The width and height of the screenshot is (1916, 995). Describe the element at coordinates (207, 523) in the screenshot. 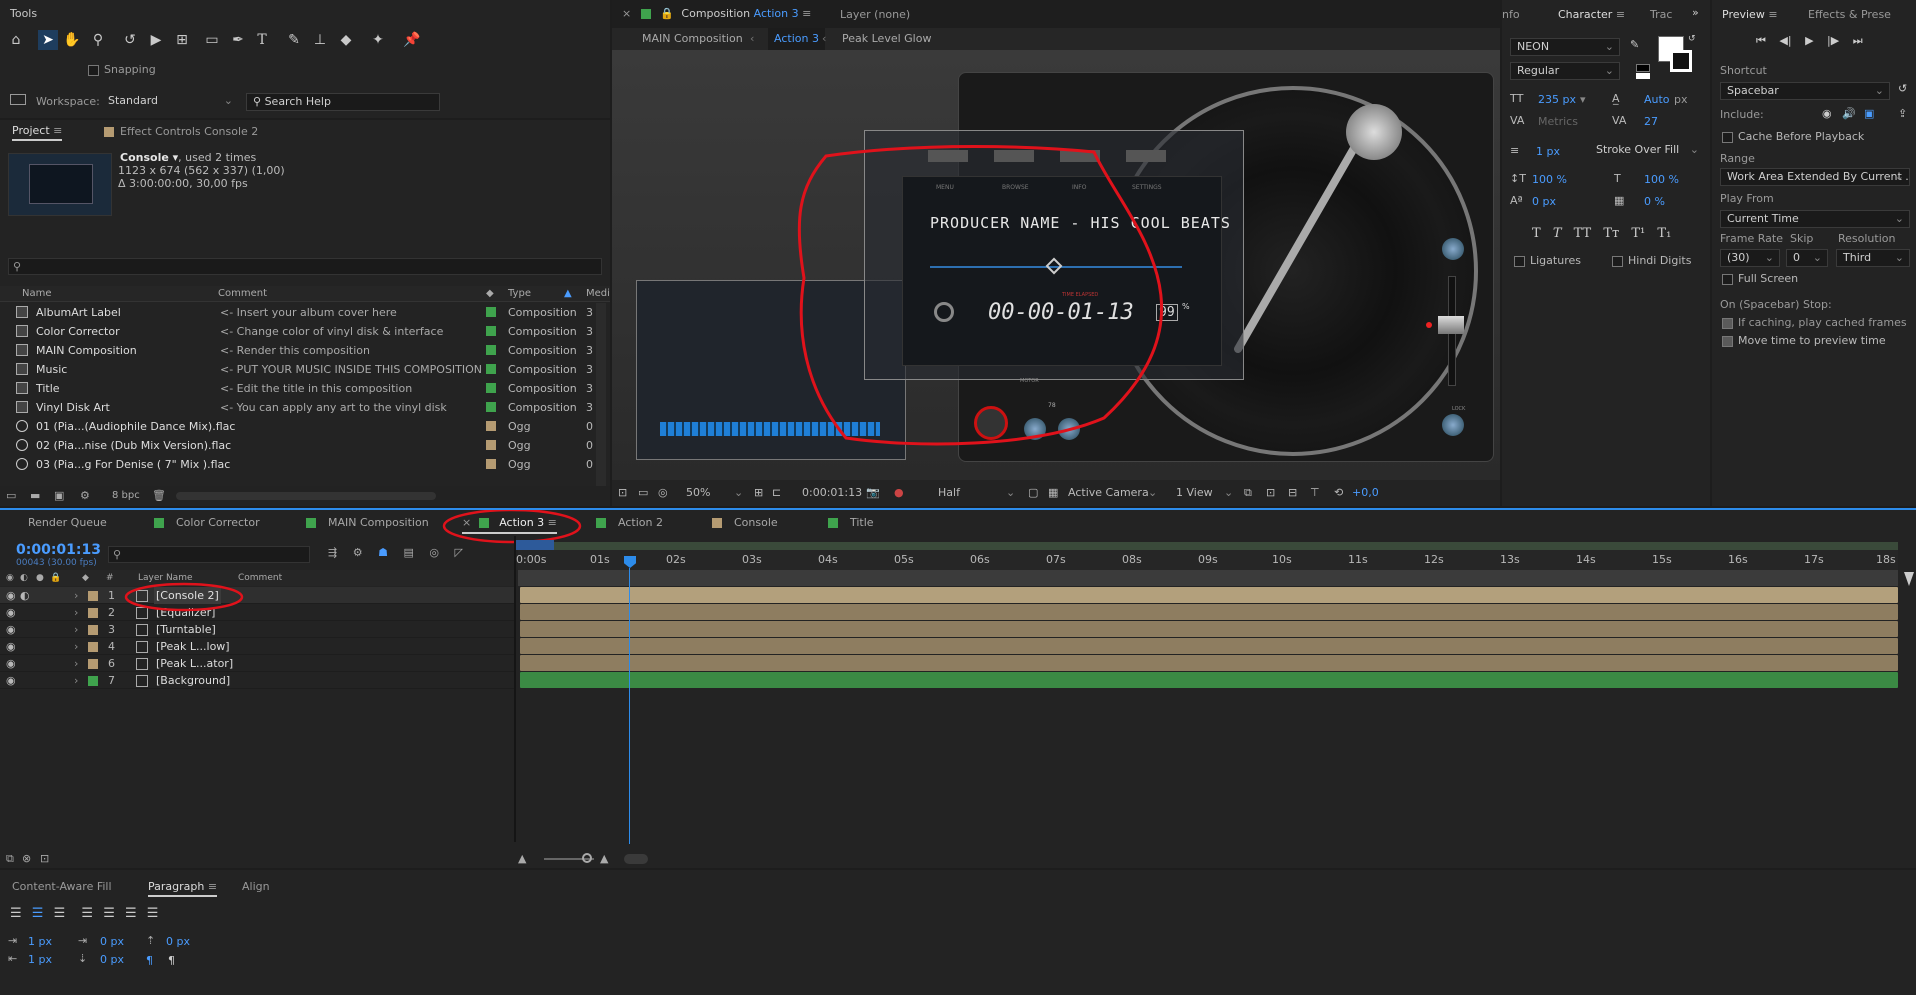

I see `tab-color-corrector: Color Corrector` at that location.